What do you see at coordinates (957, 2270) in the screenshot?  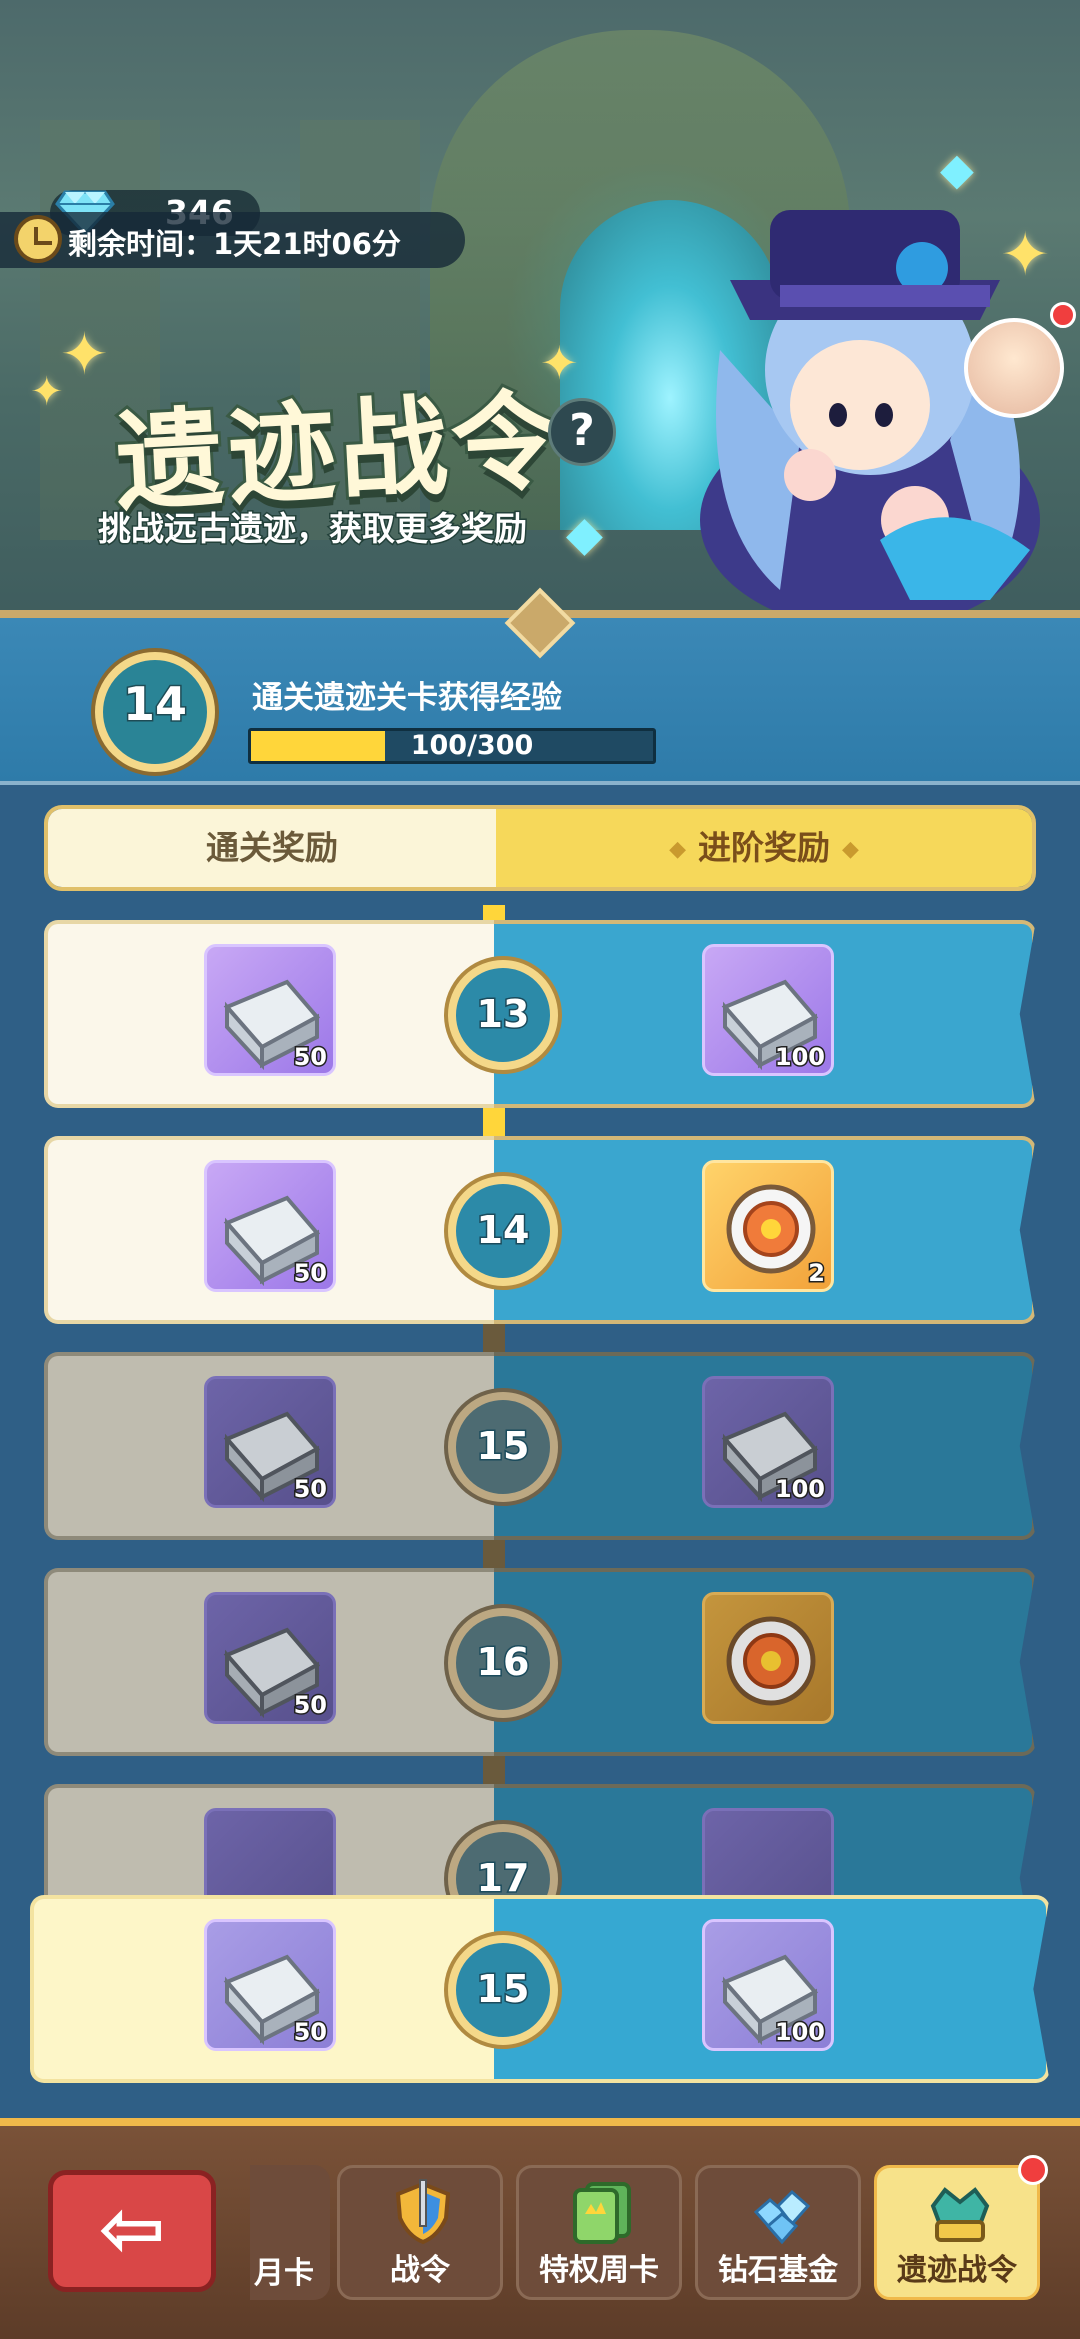 I see `nav-tab-label: 遗迹战令` at bounding box center [957, 2270].